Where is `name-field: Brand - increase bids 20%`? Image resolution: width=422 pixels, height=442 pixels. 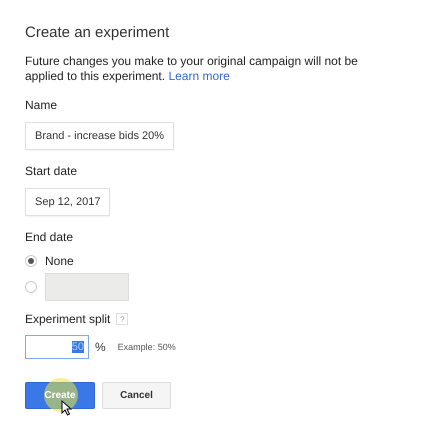
name-field: Brand - increase bids 20% is located at coordinates (99, 136).